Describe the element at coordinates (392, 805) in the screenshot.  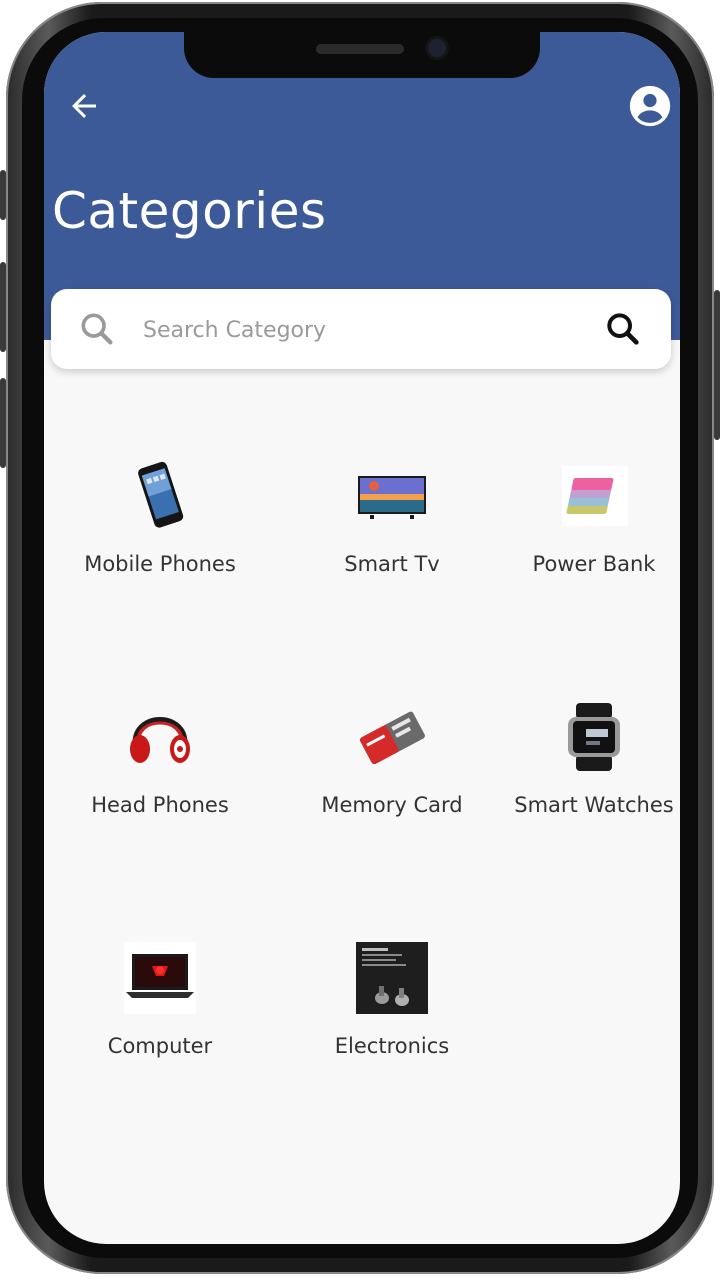
I see `category-label: Memory Card` at that location.